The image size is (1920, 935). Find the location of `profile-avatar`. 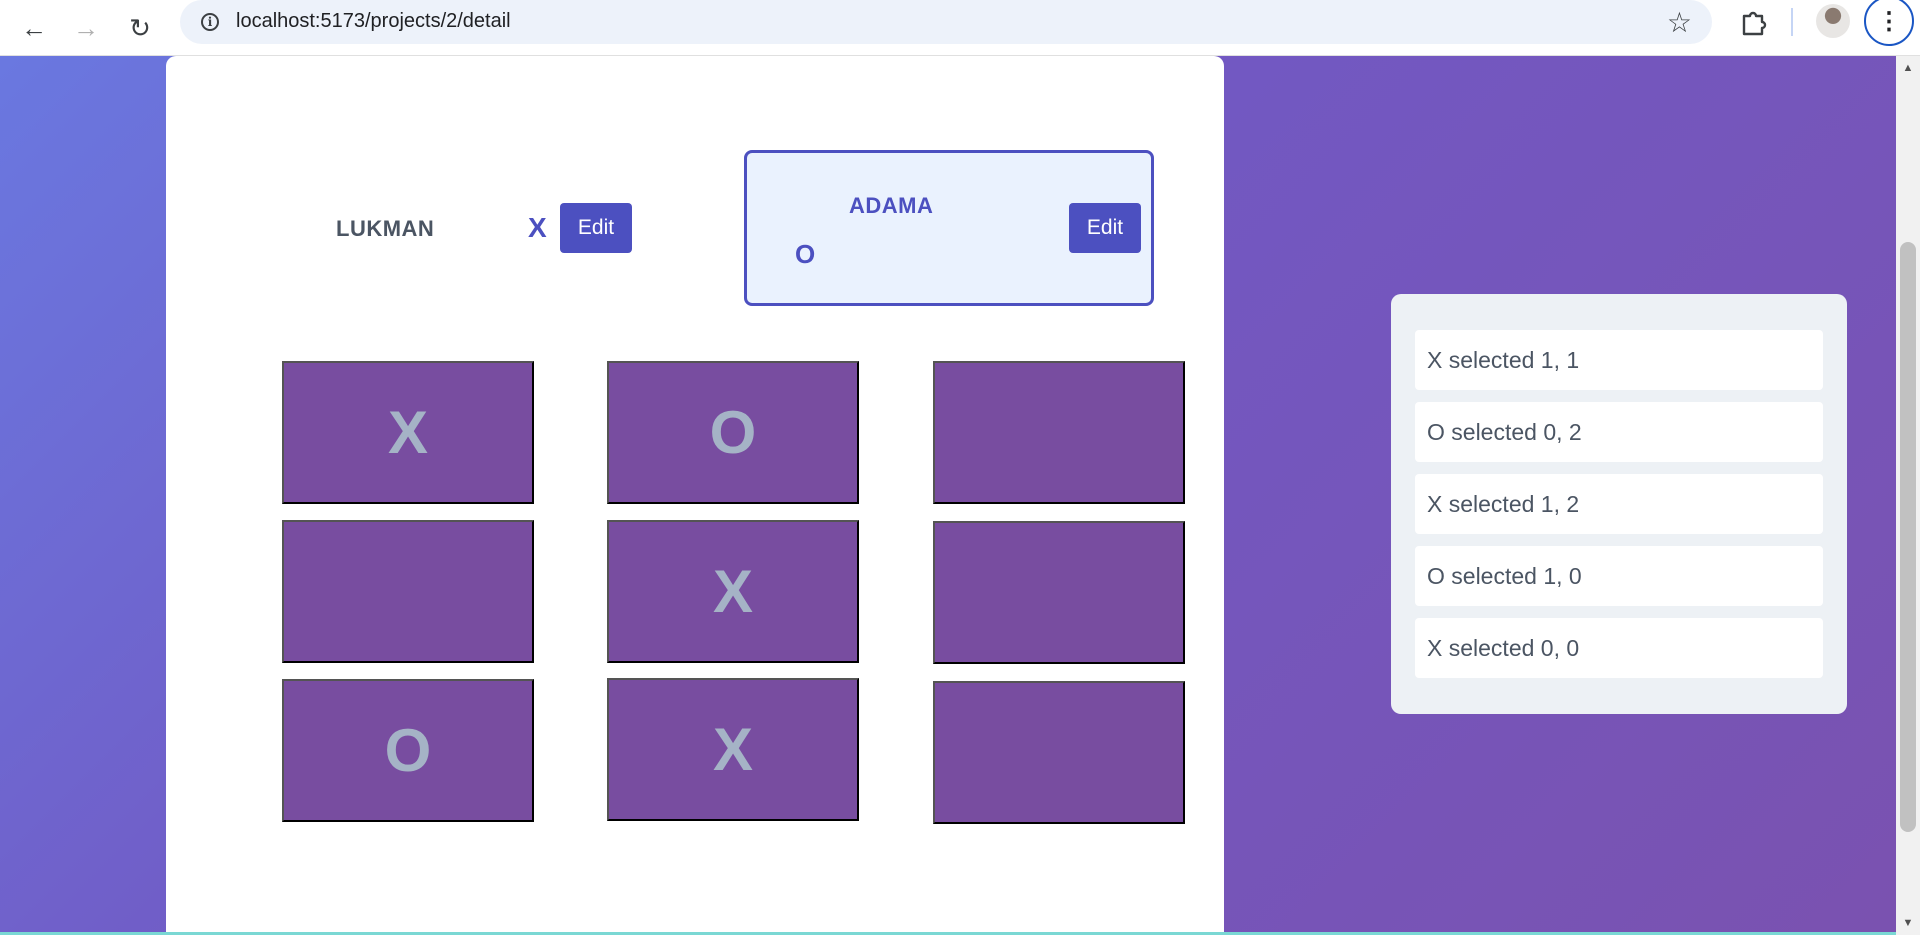

profile-avatar is located at coordinates (1833, 21).